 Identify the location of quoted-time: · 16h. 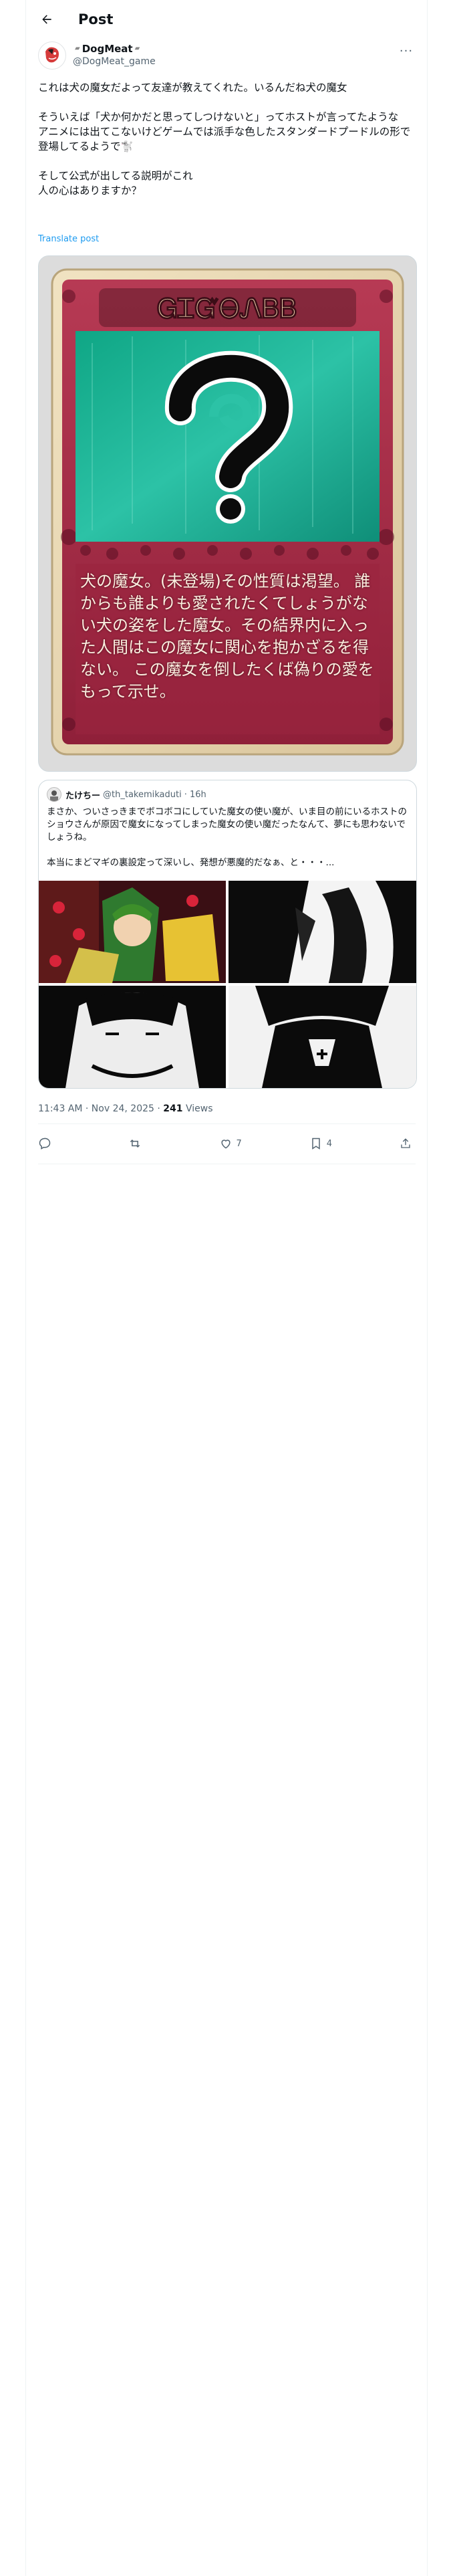
(195, 794).